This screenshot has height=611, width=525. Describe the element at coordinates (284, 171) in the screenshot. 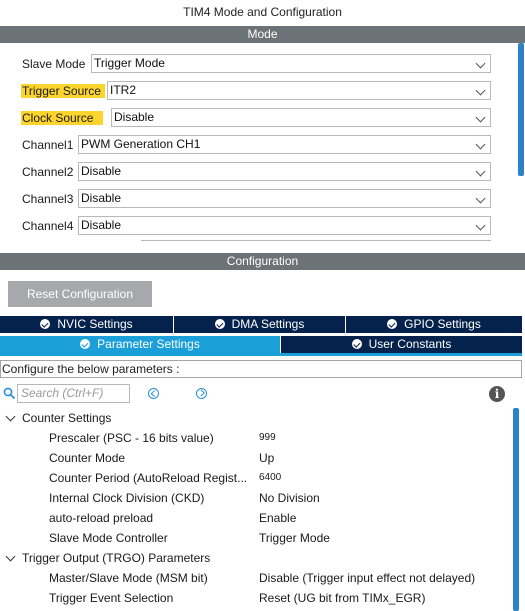

I see `channel2-select: Disable` at that location.